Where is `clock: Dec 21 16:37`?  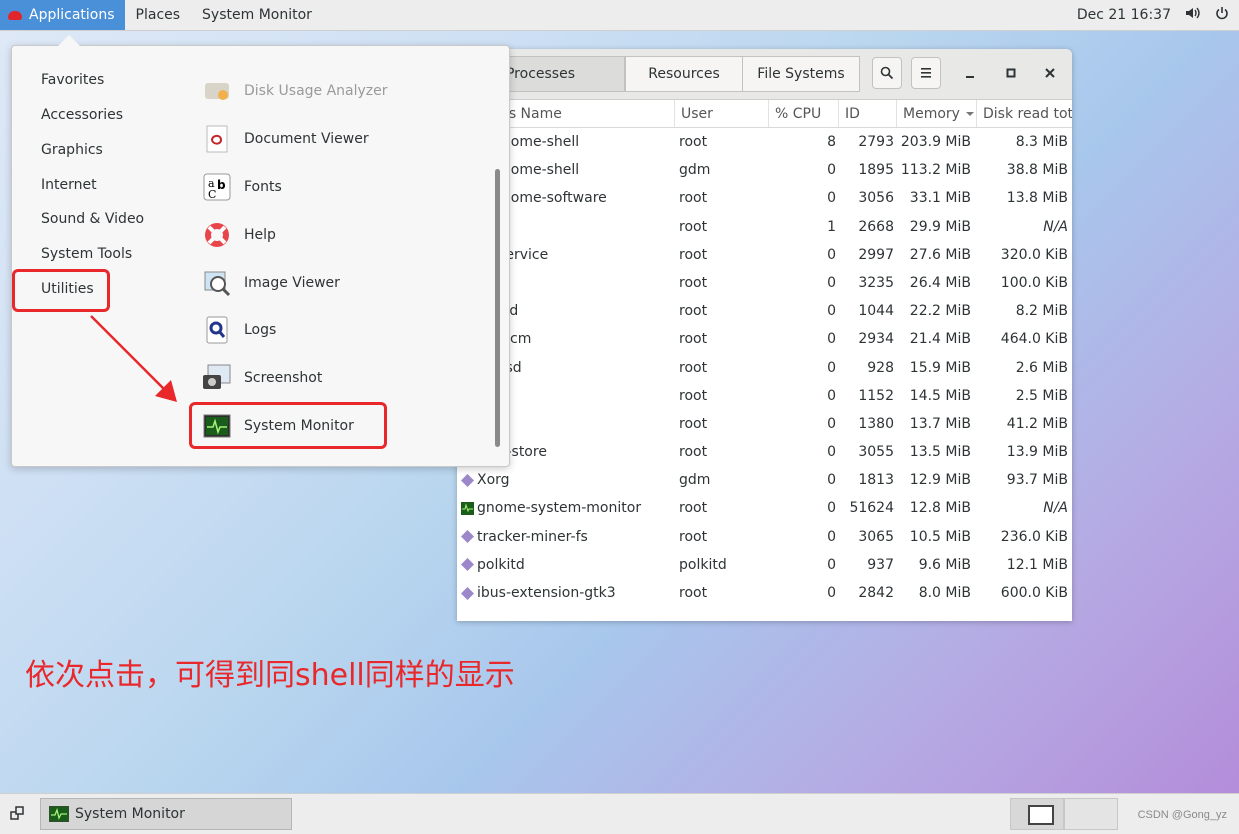 clock: Dec 21 16:37 is located at coordinates (1124, 15).